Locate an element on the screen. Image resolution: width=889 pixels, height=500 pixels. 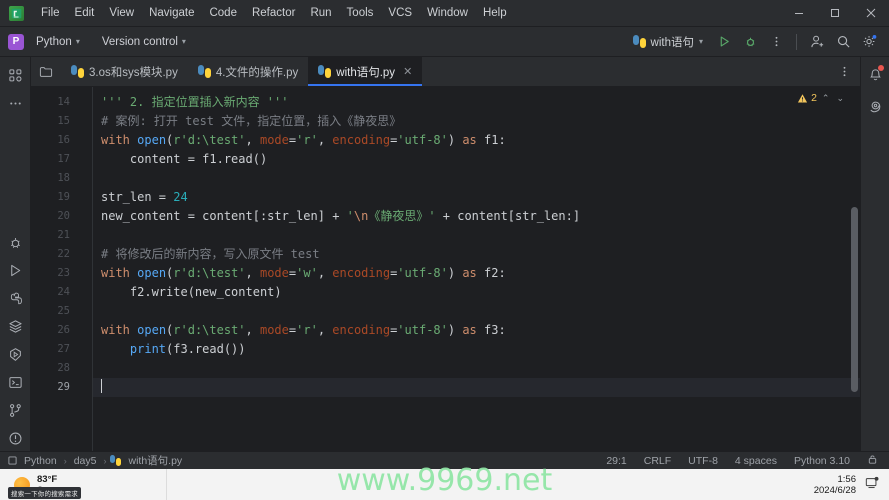
menu-vcs: VCS is located at coordinates (400, 13).